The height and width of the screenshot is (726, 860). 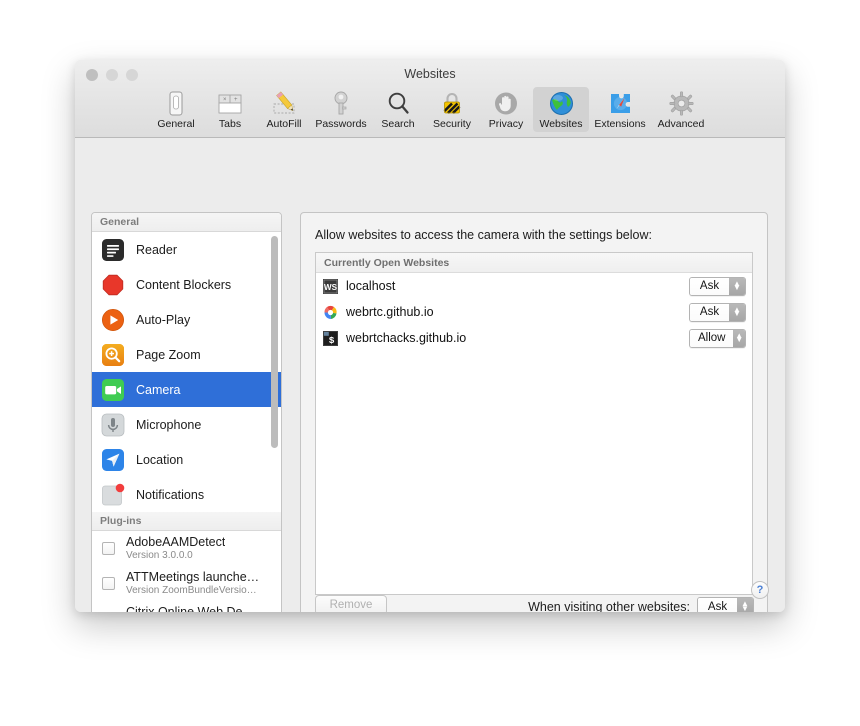 What do you see at coordinates (113, 460) in the screenshot?
I see `location-icon` at bounding box center [113, 460].